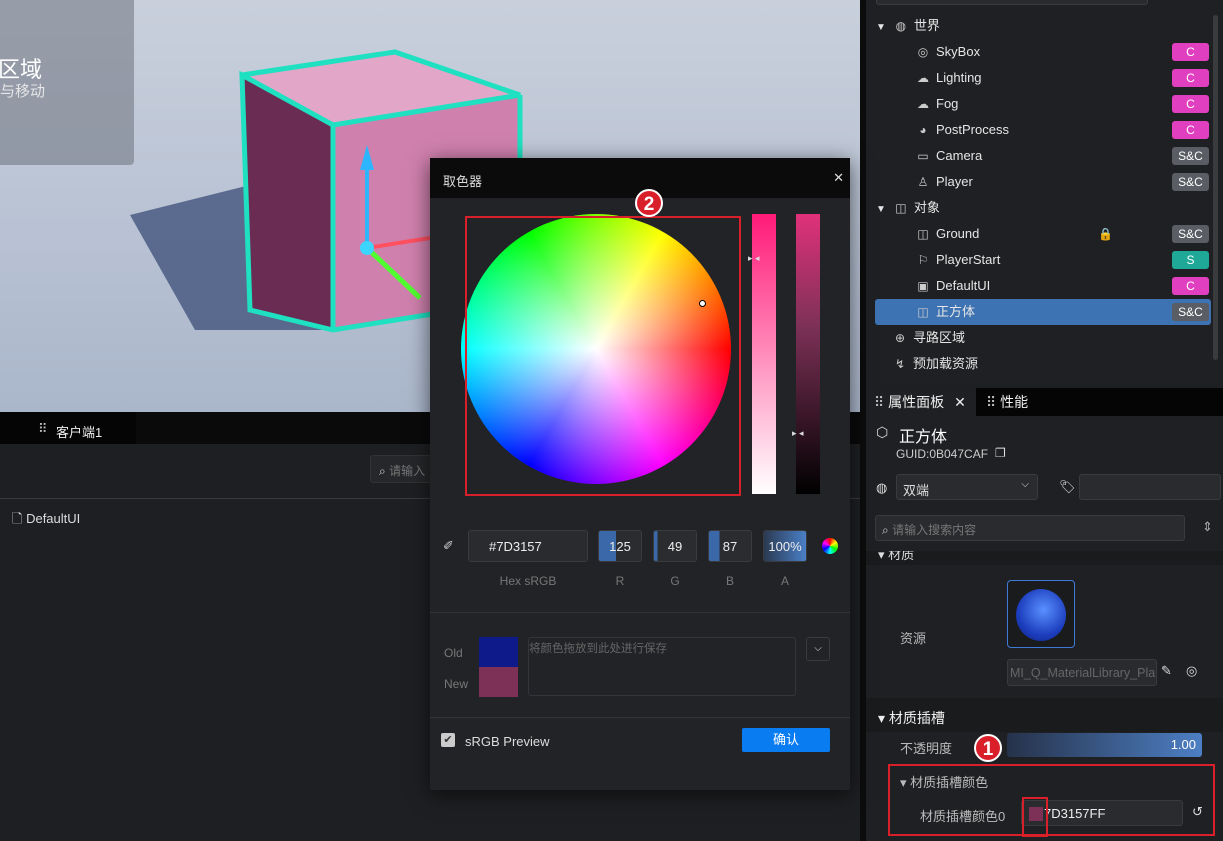 This screenshot has width=1223, height=841. What do you see at coordinates (19, 518) in the screenshot?
I see `file-icon: 🗋` at bounding box center [19, 518].